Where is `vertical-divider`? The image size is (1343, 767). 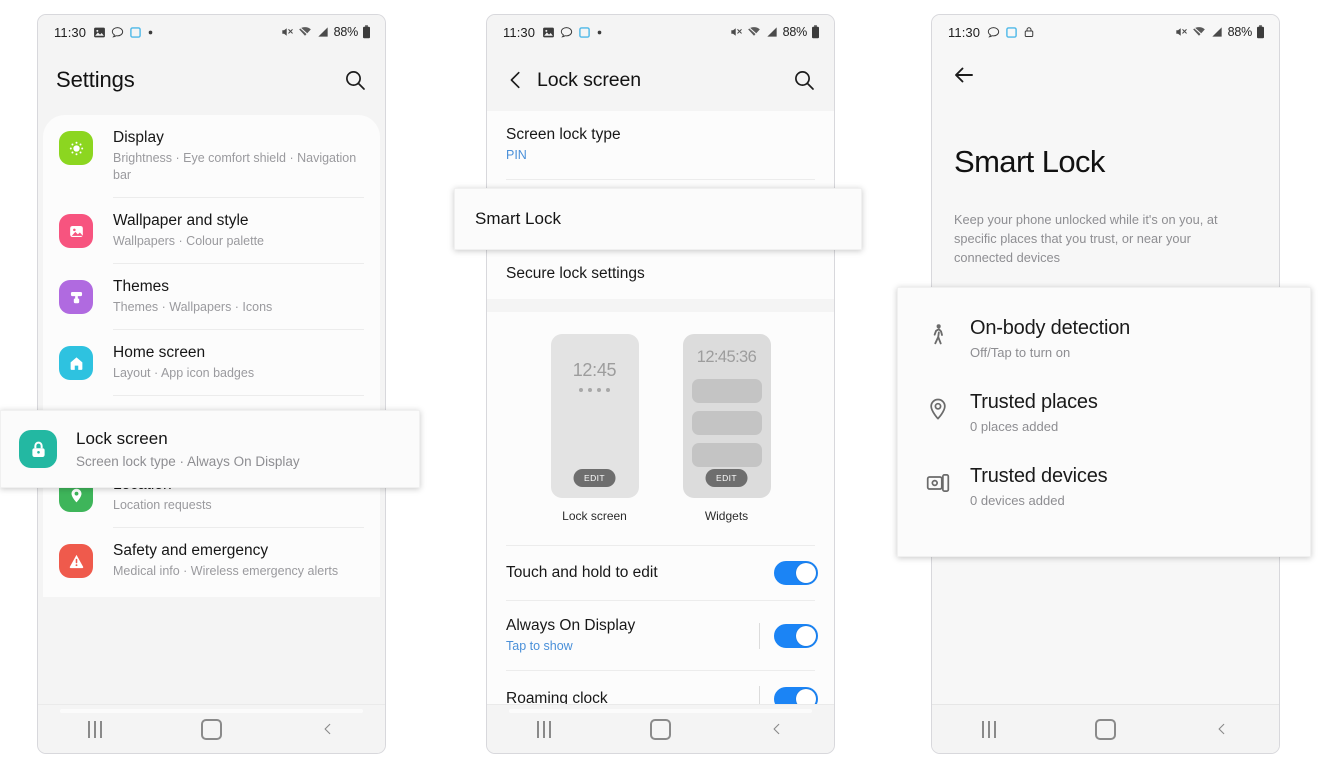
vertical-divider is located at coordinates (759, 635).